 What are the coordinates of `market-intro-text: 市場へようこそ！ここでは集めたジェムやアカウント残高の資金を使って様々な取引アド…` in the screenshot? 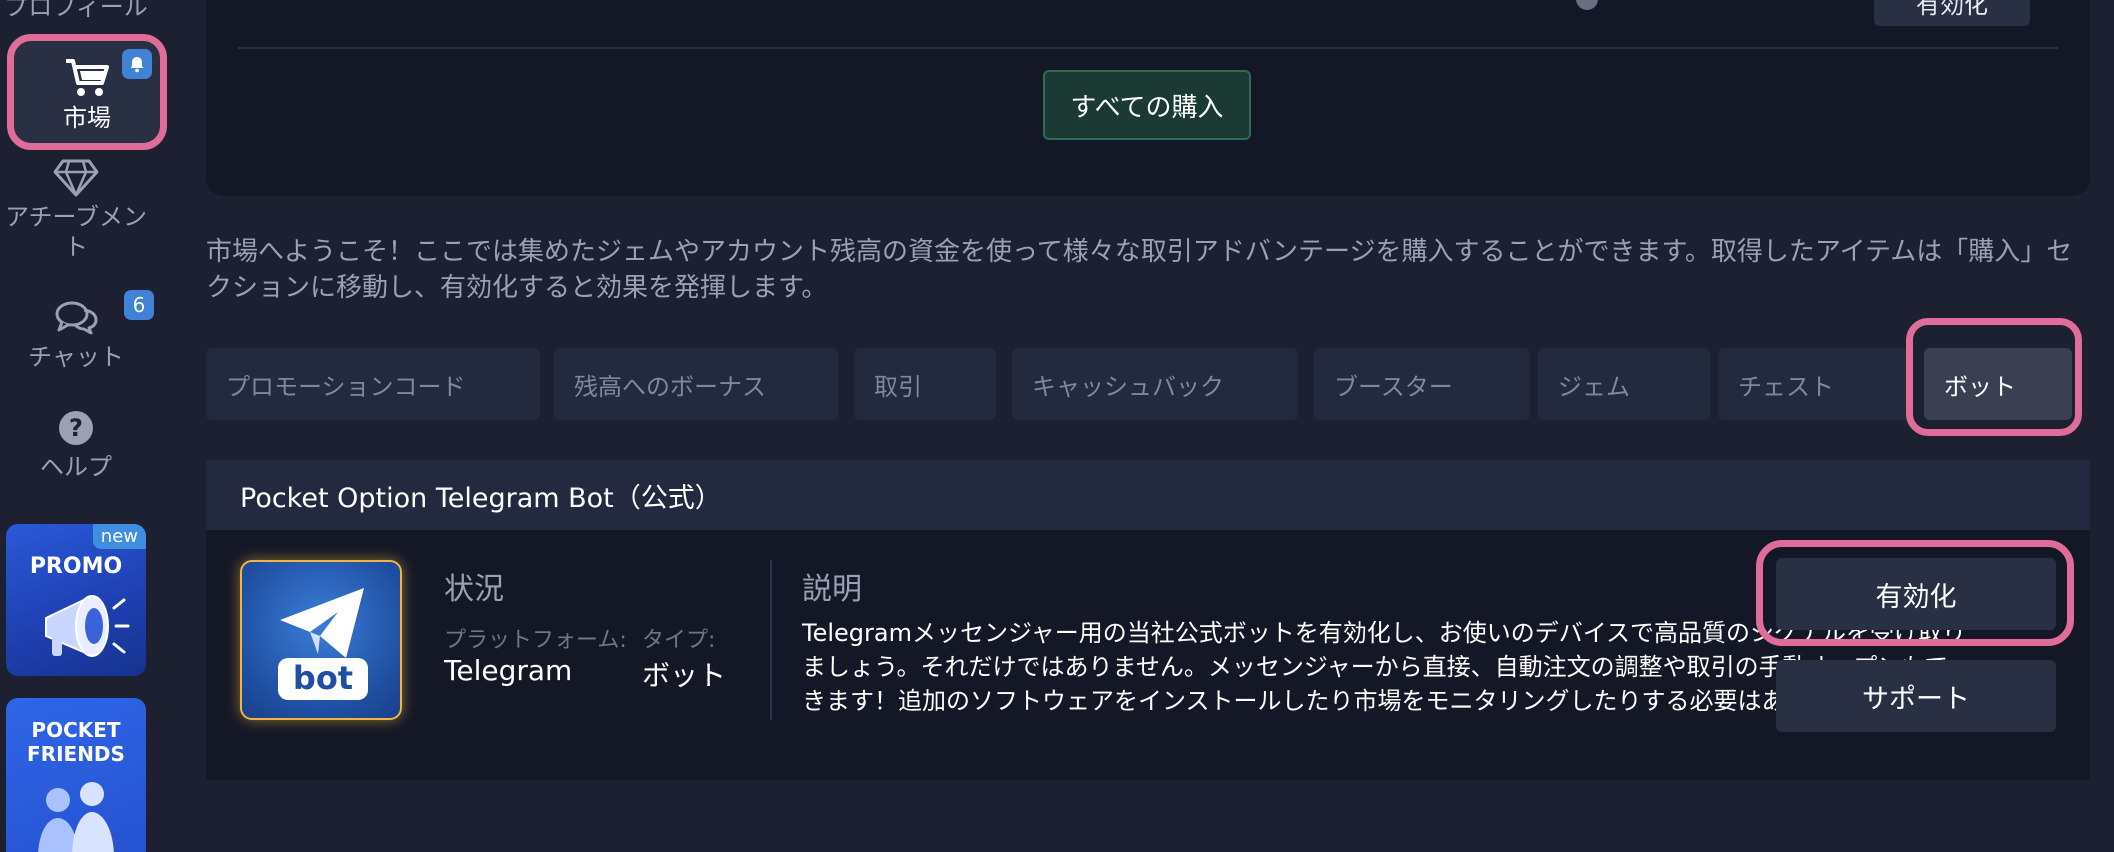 It's located at (1139, 270).